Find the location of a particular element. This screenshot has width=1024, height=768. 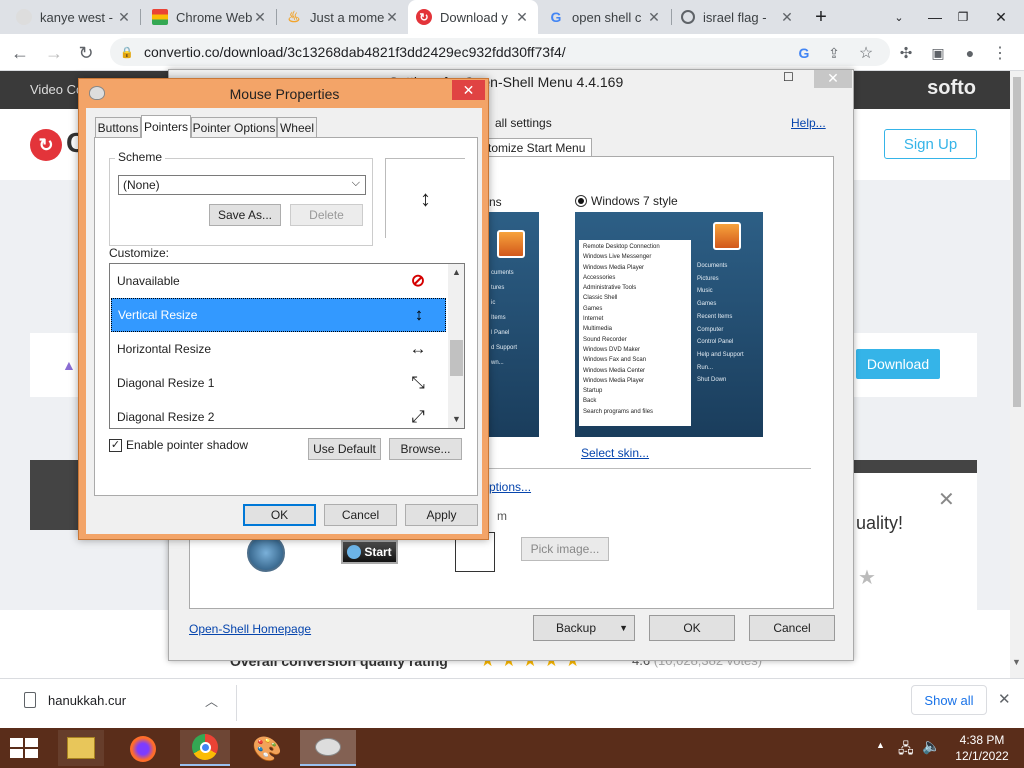

tab-customize-start-menu: stomize Start Menu is located at coordinates (534, 147).